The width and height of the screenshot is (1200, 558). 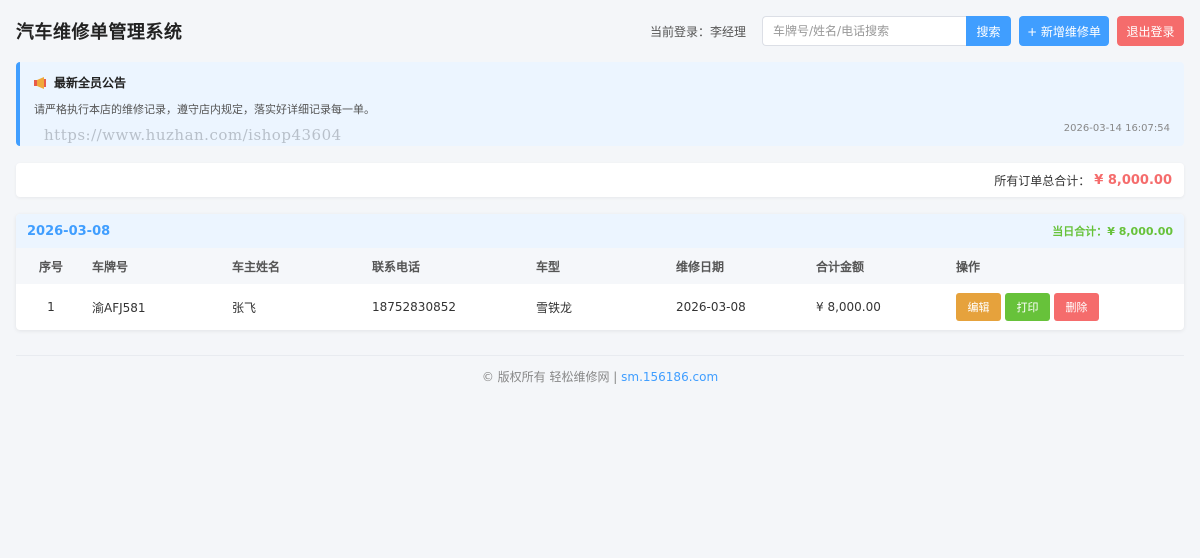 I want to click on column-header-date: 维修日期, so click(x=700, y=266).